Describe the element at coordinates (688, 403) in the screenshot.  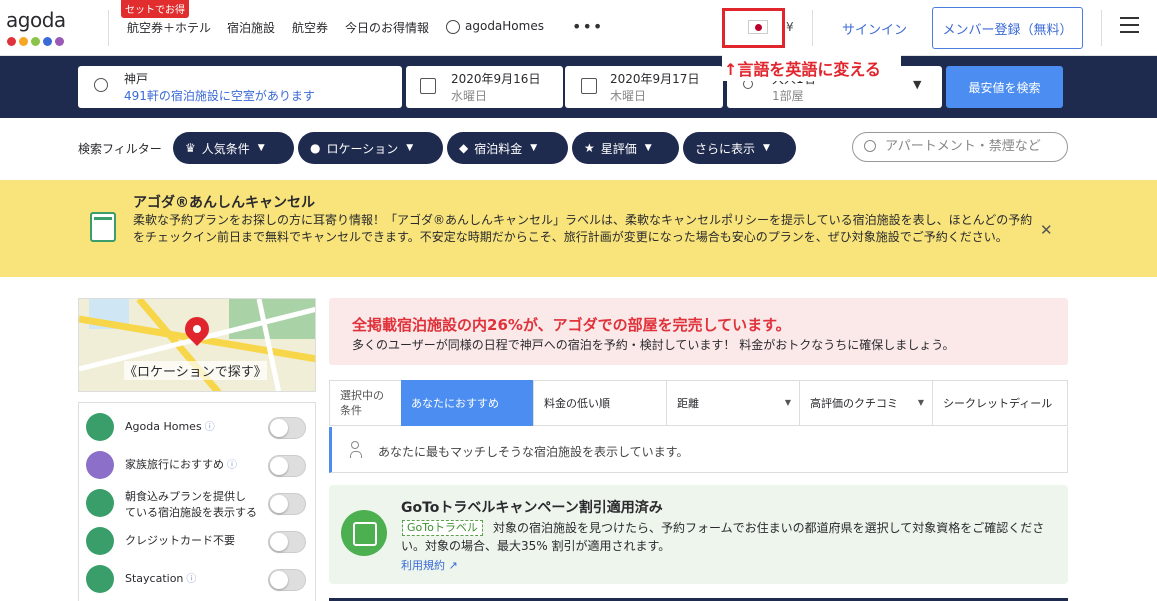
I see `sort-distance-label: 距離` at that location.